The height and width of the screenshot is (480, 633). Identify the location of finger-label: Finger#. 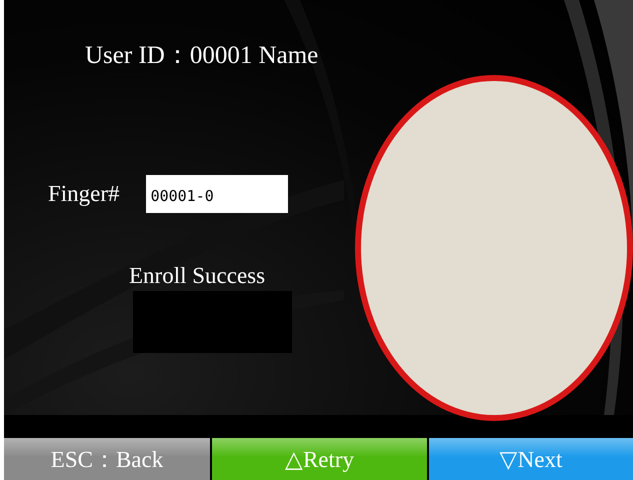
(84, 194).